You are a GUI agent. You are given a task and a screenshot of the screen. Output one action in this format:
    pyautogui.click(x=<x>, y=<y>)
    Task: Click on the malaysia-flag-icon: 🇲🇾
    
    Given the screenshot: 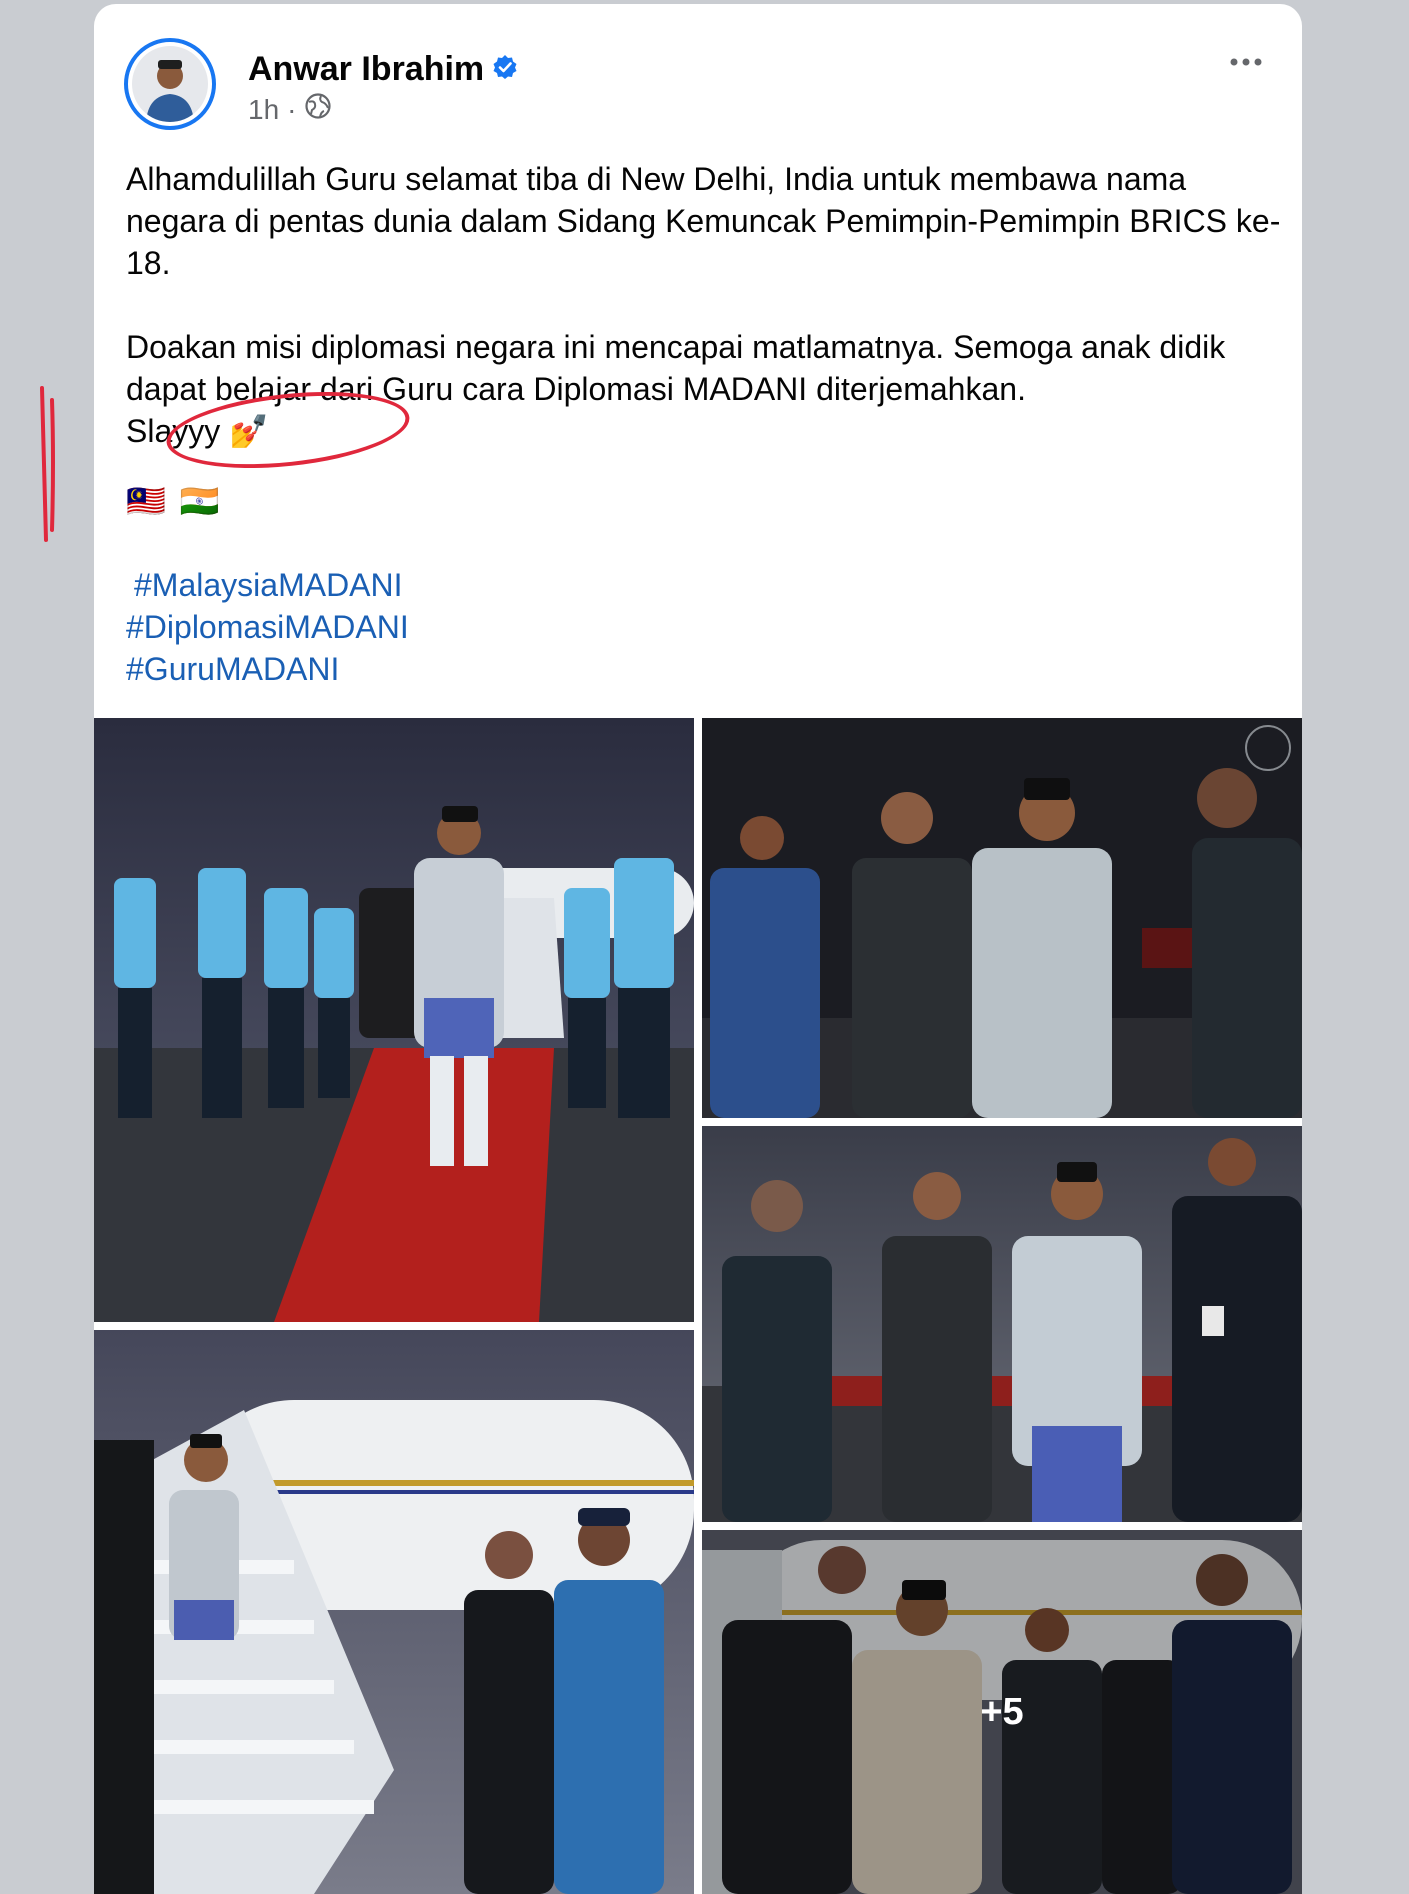 What is the action you would take?
    pyautogui.click(x=146, y=501)
    